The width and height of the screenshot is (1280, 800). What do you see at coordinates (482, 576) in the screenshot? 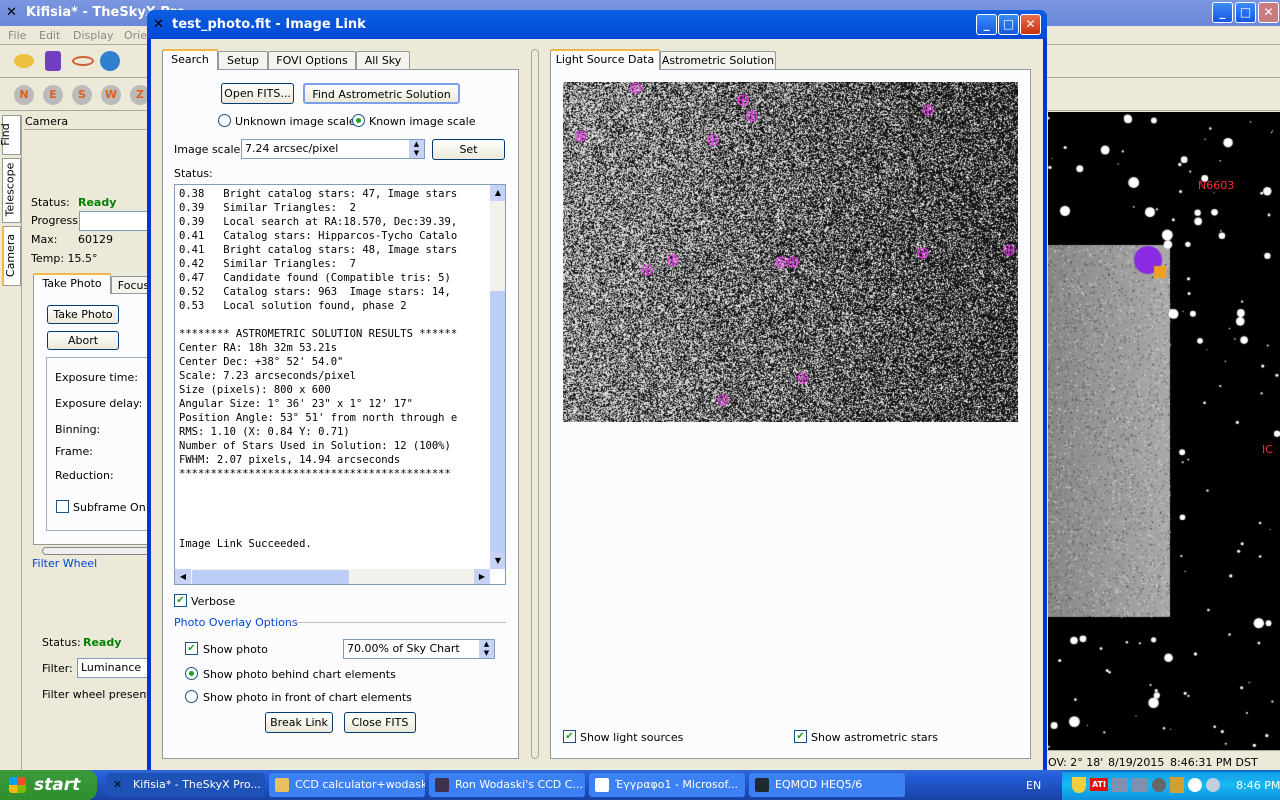
I see `scroll-right-button: ▶` at bounding box center [482, 576].